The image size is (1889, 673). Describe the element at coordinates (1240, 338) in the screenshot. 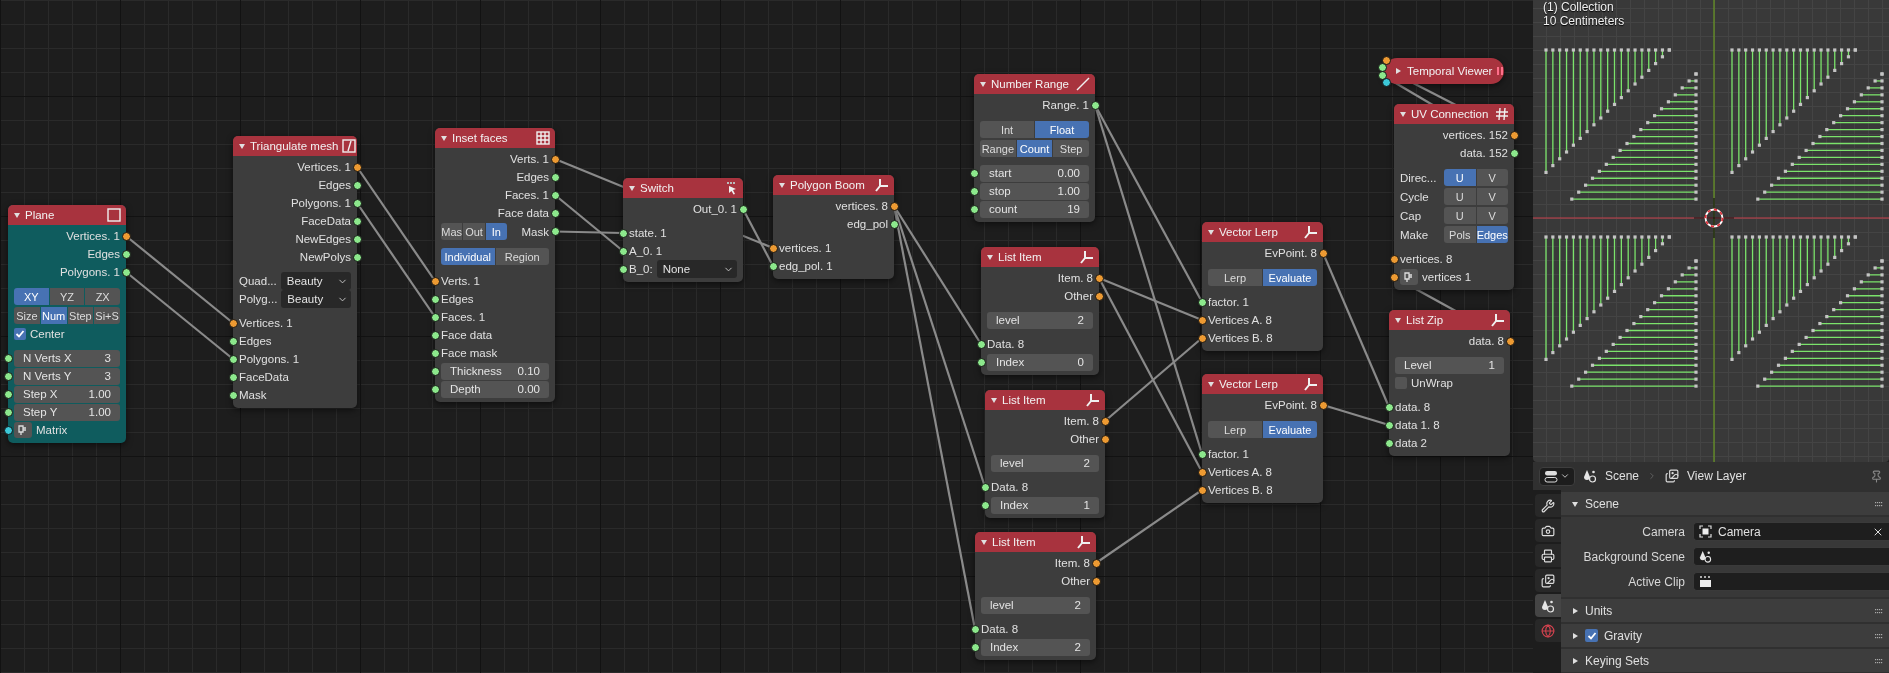

I see `socket-label: Vertices B. 8` at that location.